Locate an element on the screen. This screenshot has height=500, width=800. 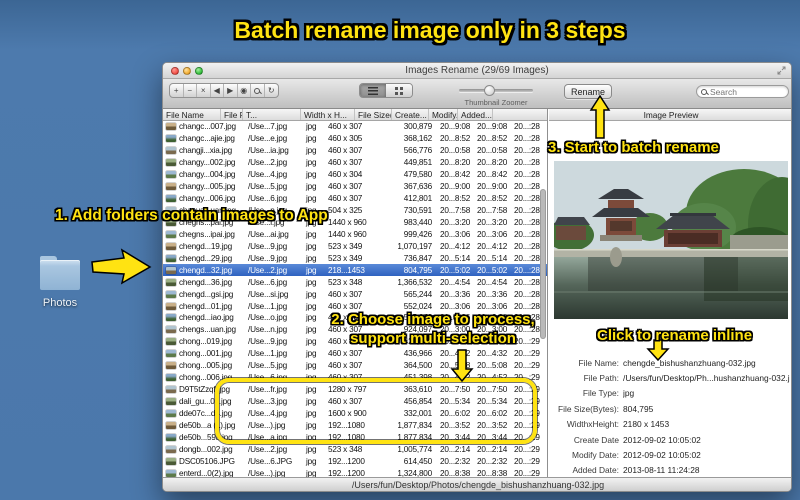
detail-row: Modify Date: 2012-09-02 10:05:02 is located at coordinates (671, 454).